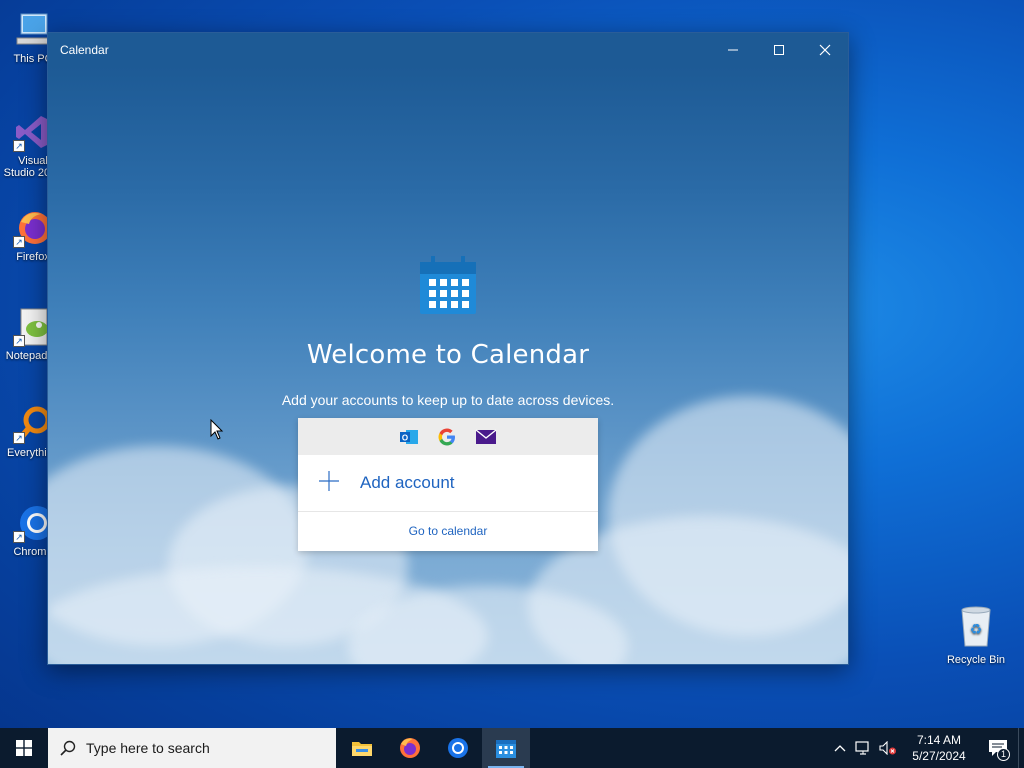 This screenshot has width=1024, height=768. I want to click on recycle-bin-icon: ♻, so click(976, 626).